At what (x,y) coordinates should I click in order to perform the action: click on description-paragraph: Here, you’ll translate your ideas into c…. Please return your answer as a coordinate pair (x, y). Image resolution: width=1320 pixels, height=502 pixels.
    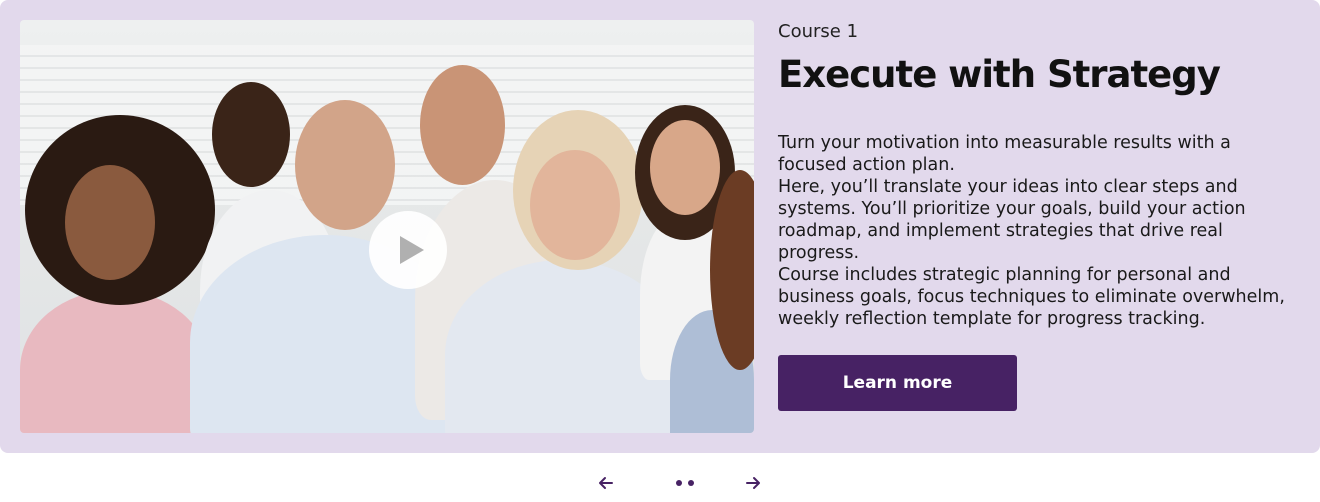
    Looking at the image, I should click on (1012, 220).